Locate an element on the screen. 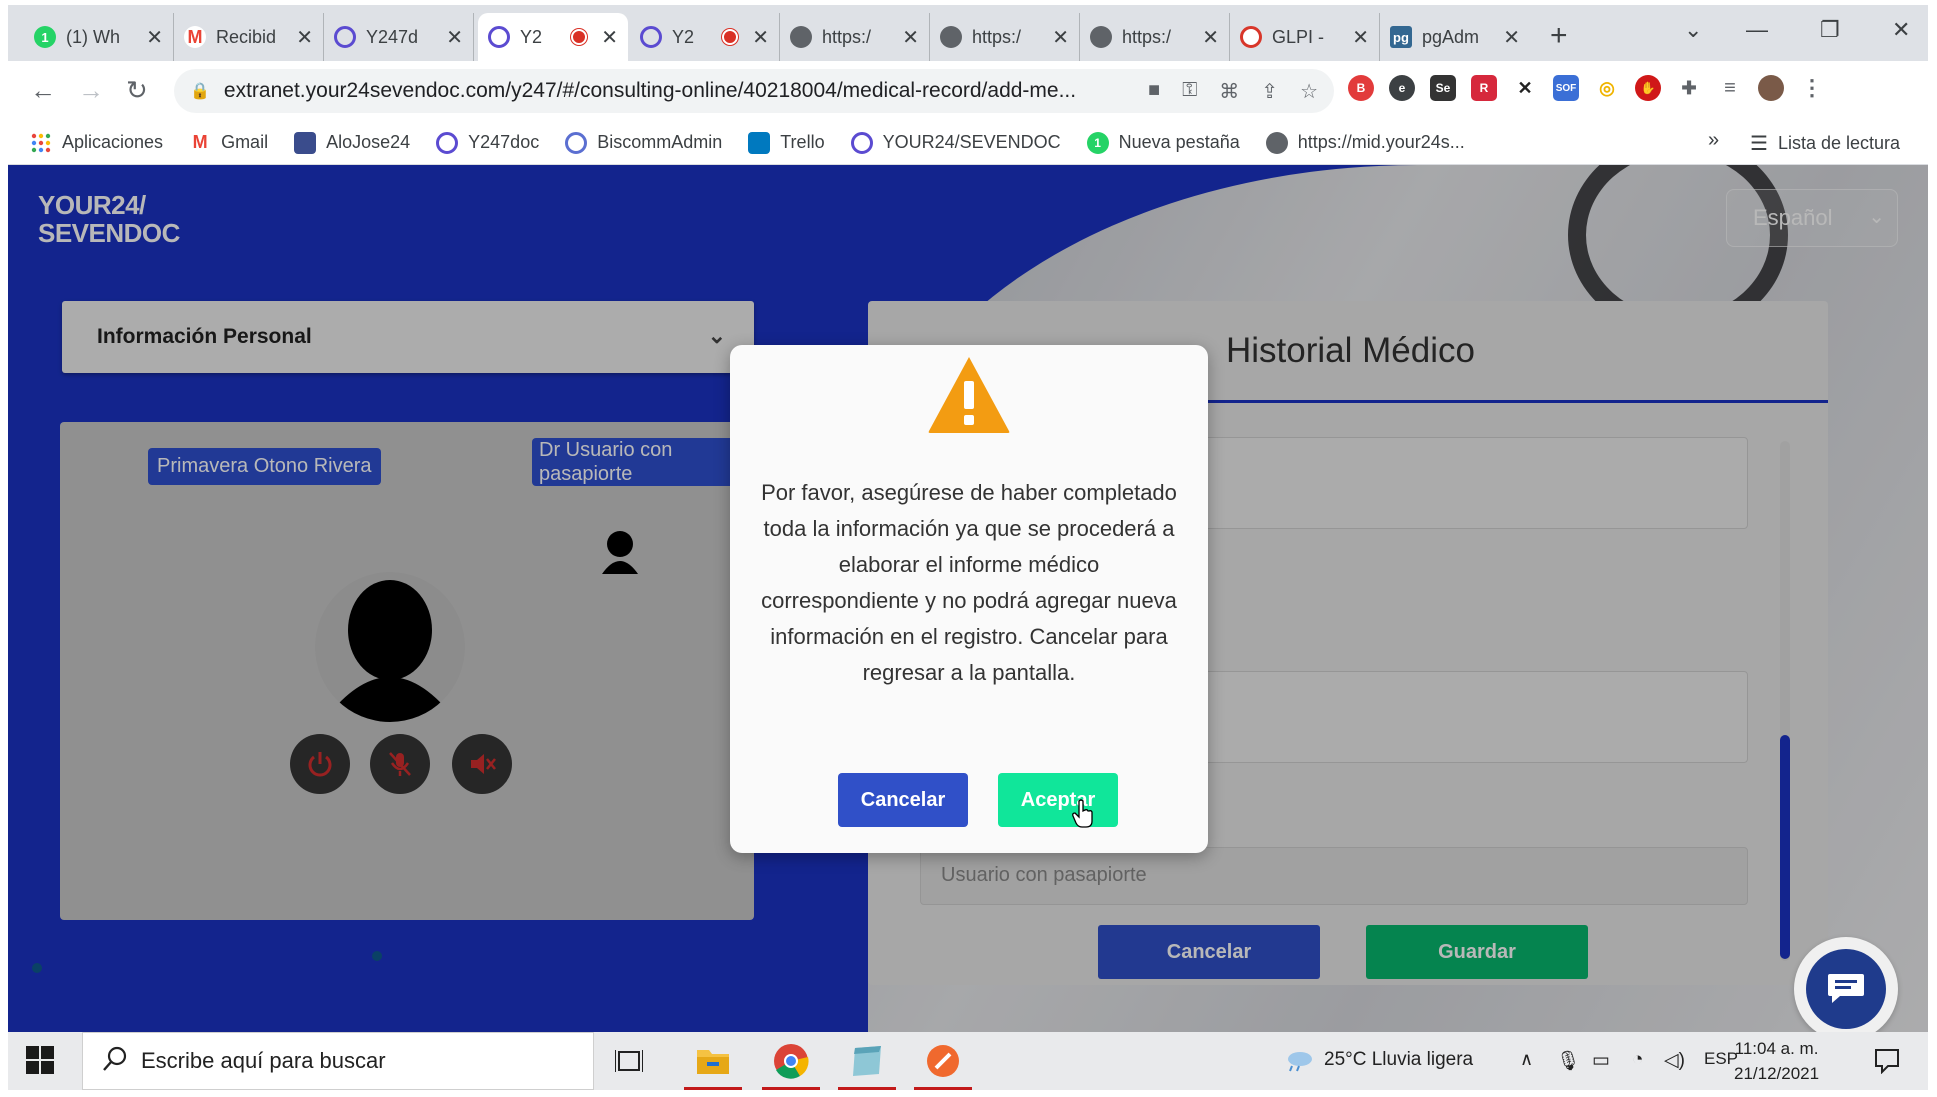 Image resolution: width=1937 pixels, height=1097 pixels. tab-https-1: https:/ ✕ is located at coordinates (855, 37).